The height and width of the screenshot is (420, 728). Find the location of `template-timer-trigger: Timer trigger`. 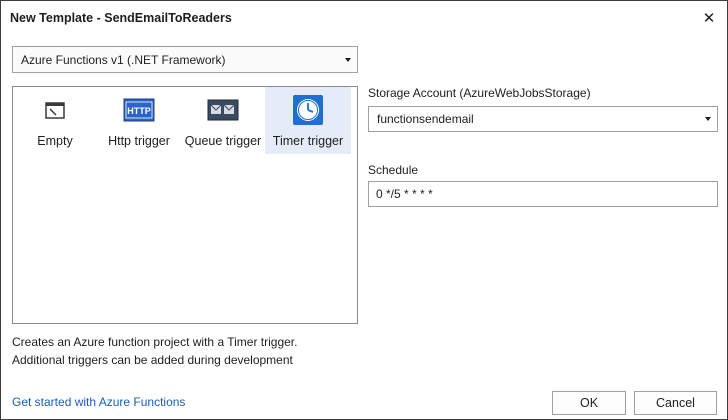

template-timer-trigger: Timer trigger is located at coordinates (308, 120).